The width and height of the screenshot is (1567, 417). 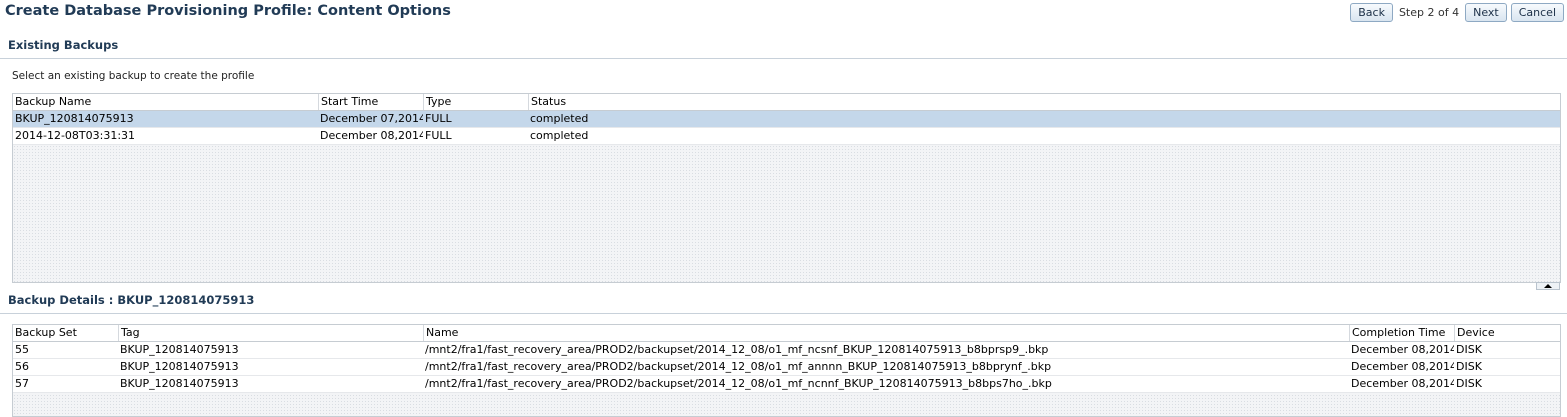 I want to click on cancel-button: Cancel, so click(x=1537, y=12).